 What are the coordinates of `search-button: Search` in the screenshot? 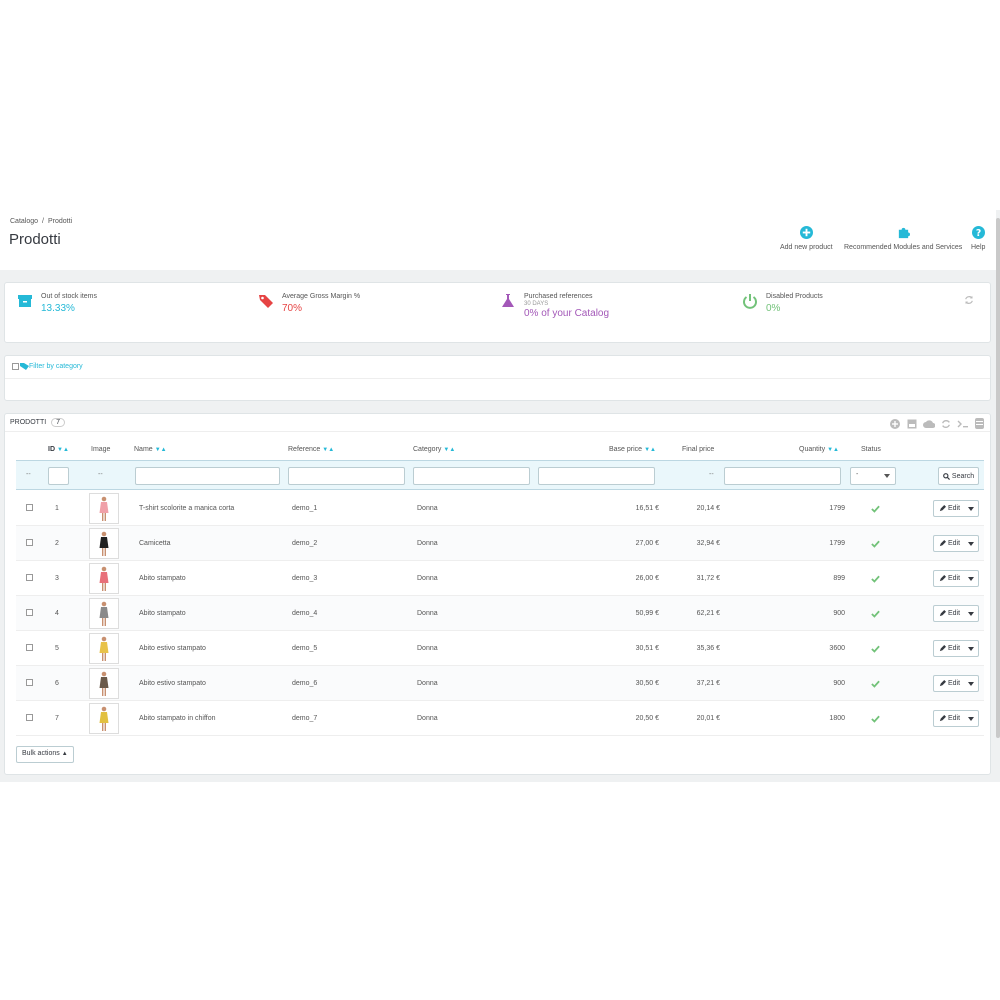 It's located at (958, 476).